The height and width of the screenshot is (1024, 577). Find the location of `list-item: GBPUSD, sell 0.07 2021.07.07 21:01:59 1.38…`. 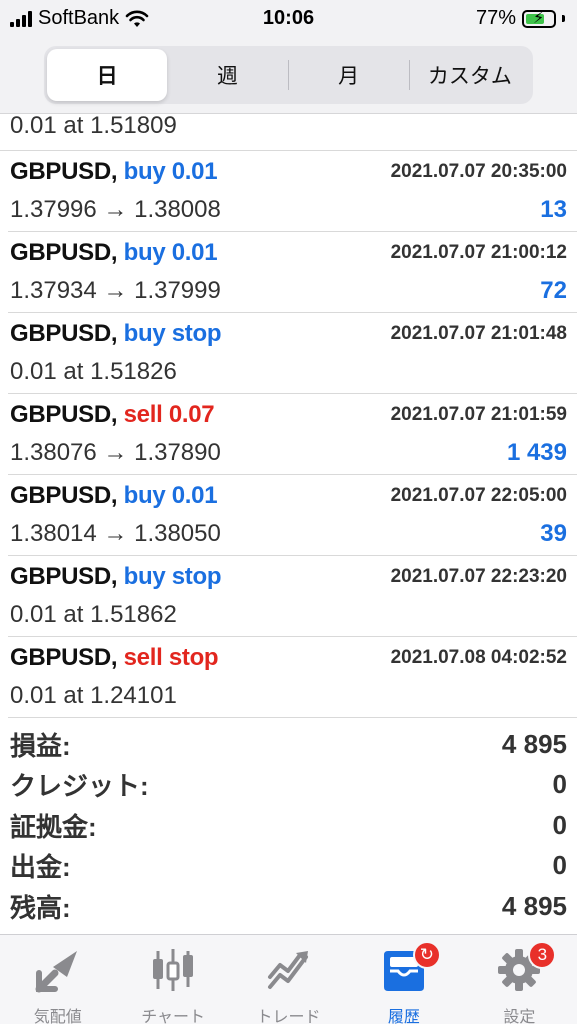

list-item: GBPUSD, sell 0.07 2021.07.07 21:01:59 1.38… is located at coordinates (292, 434).